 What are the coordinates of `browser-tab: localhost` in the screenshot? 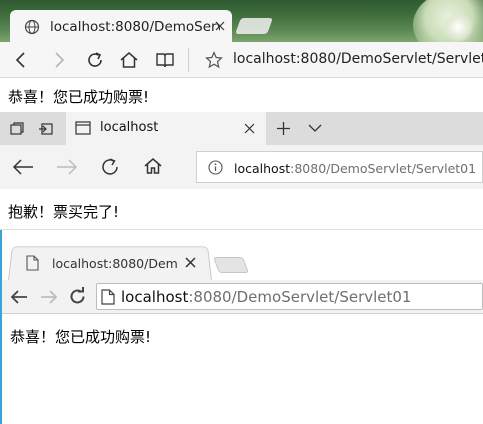 It's located at (166, 128).